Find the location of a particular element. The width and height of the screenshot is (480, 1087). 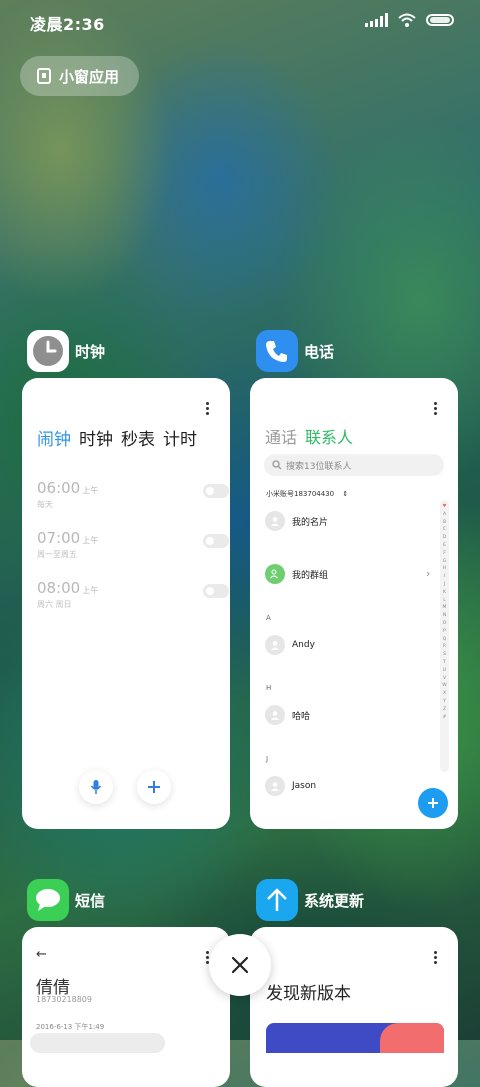

signal-icon is located at coordinates (376, 20).